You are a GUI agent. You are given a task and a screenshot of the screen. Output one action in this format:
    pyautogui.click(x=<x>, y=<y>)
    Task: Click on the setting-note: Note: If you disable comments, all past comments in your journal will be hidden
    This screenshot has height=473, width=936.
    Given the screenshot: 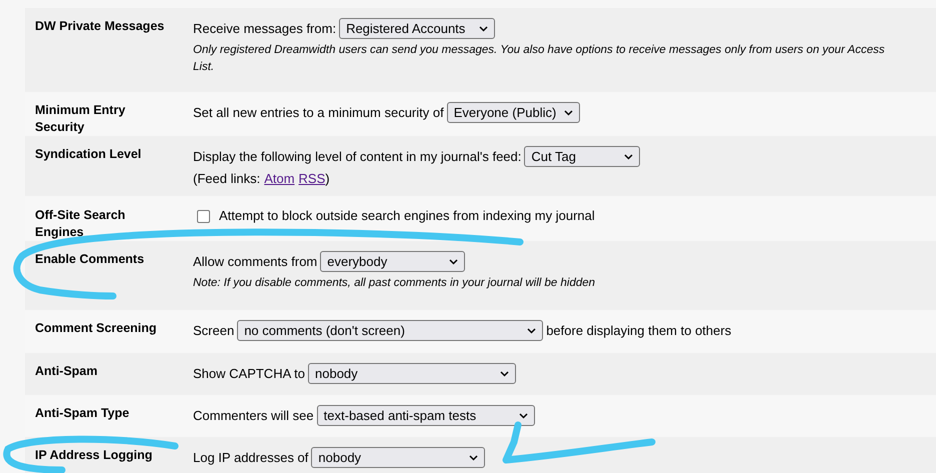 What is the action you would take?
    pyautogui.click(x=394, y=283)
    